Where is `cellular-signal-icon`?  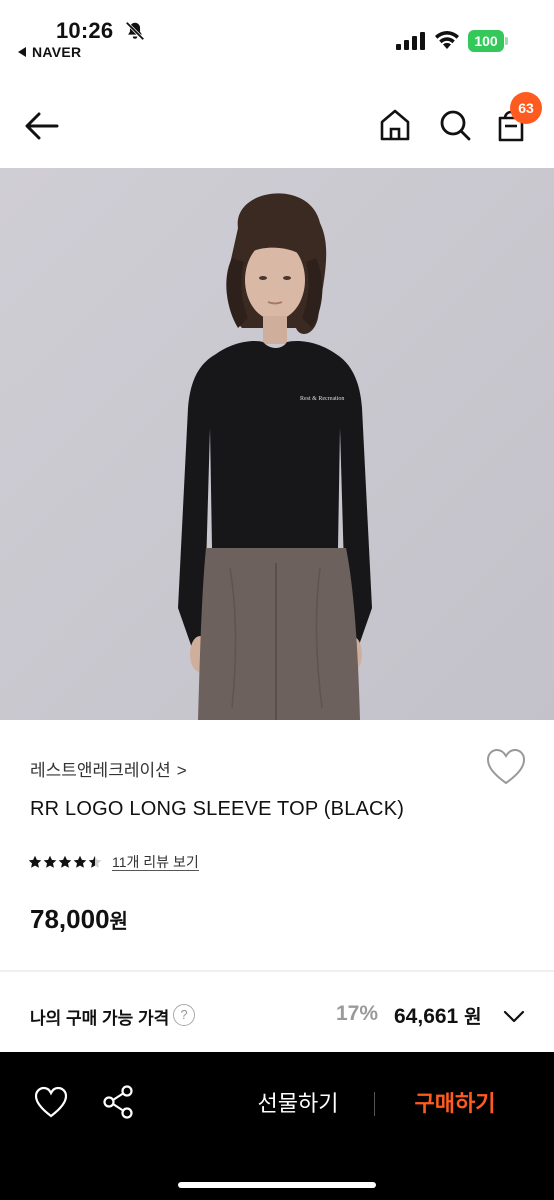 cellular-signal-icon is located at coordinates (410, 41).